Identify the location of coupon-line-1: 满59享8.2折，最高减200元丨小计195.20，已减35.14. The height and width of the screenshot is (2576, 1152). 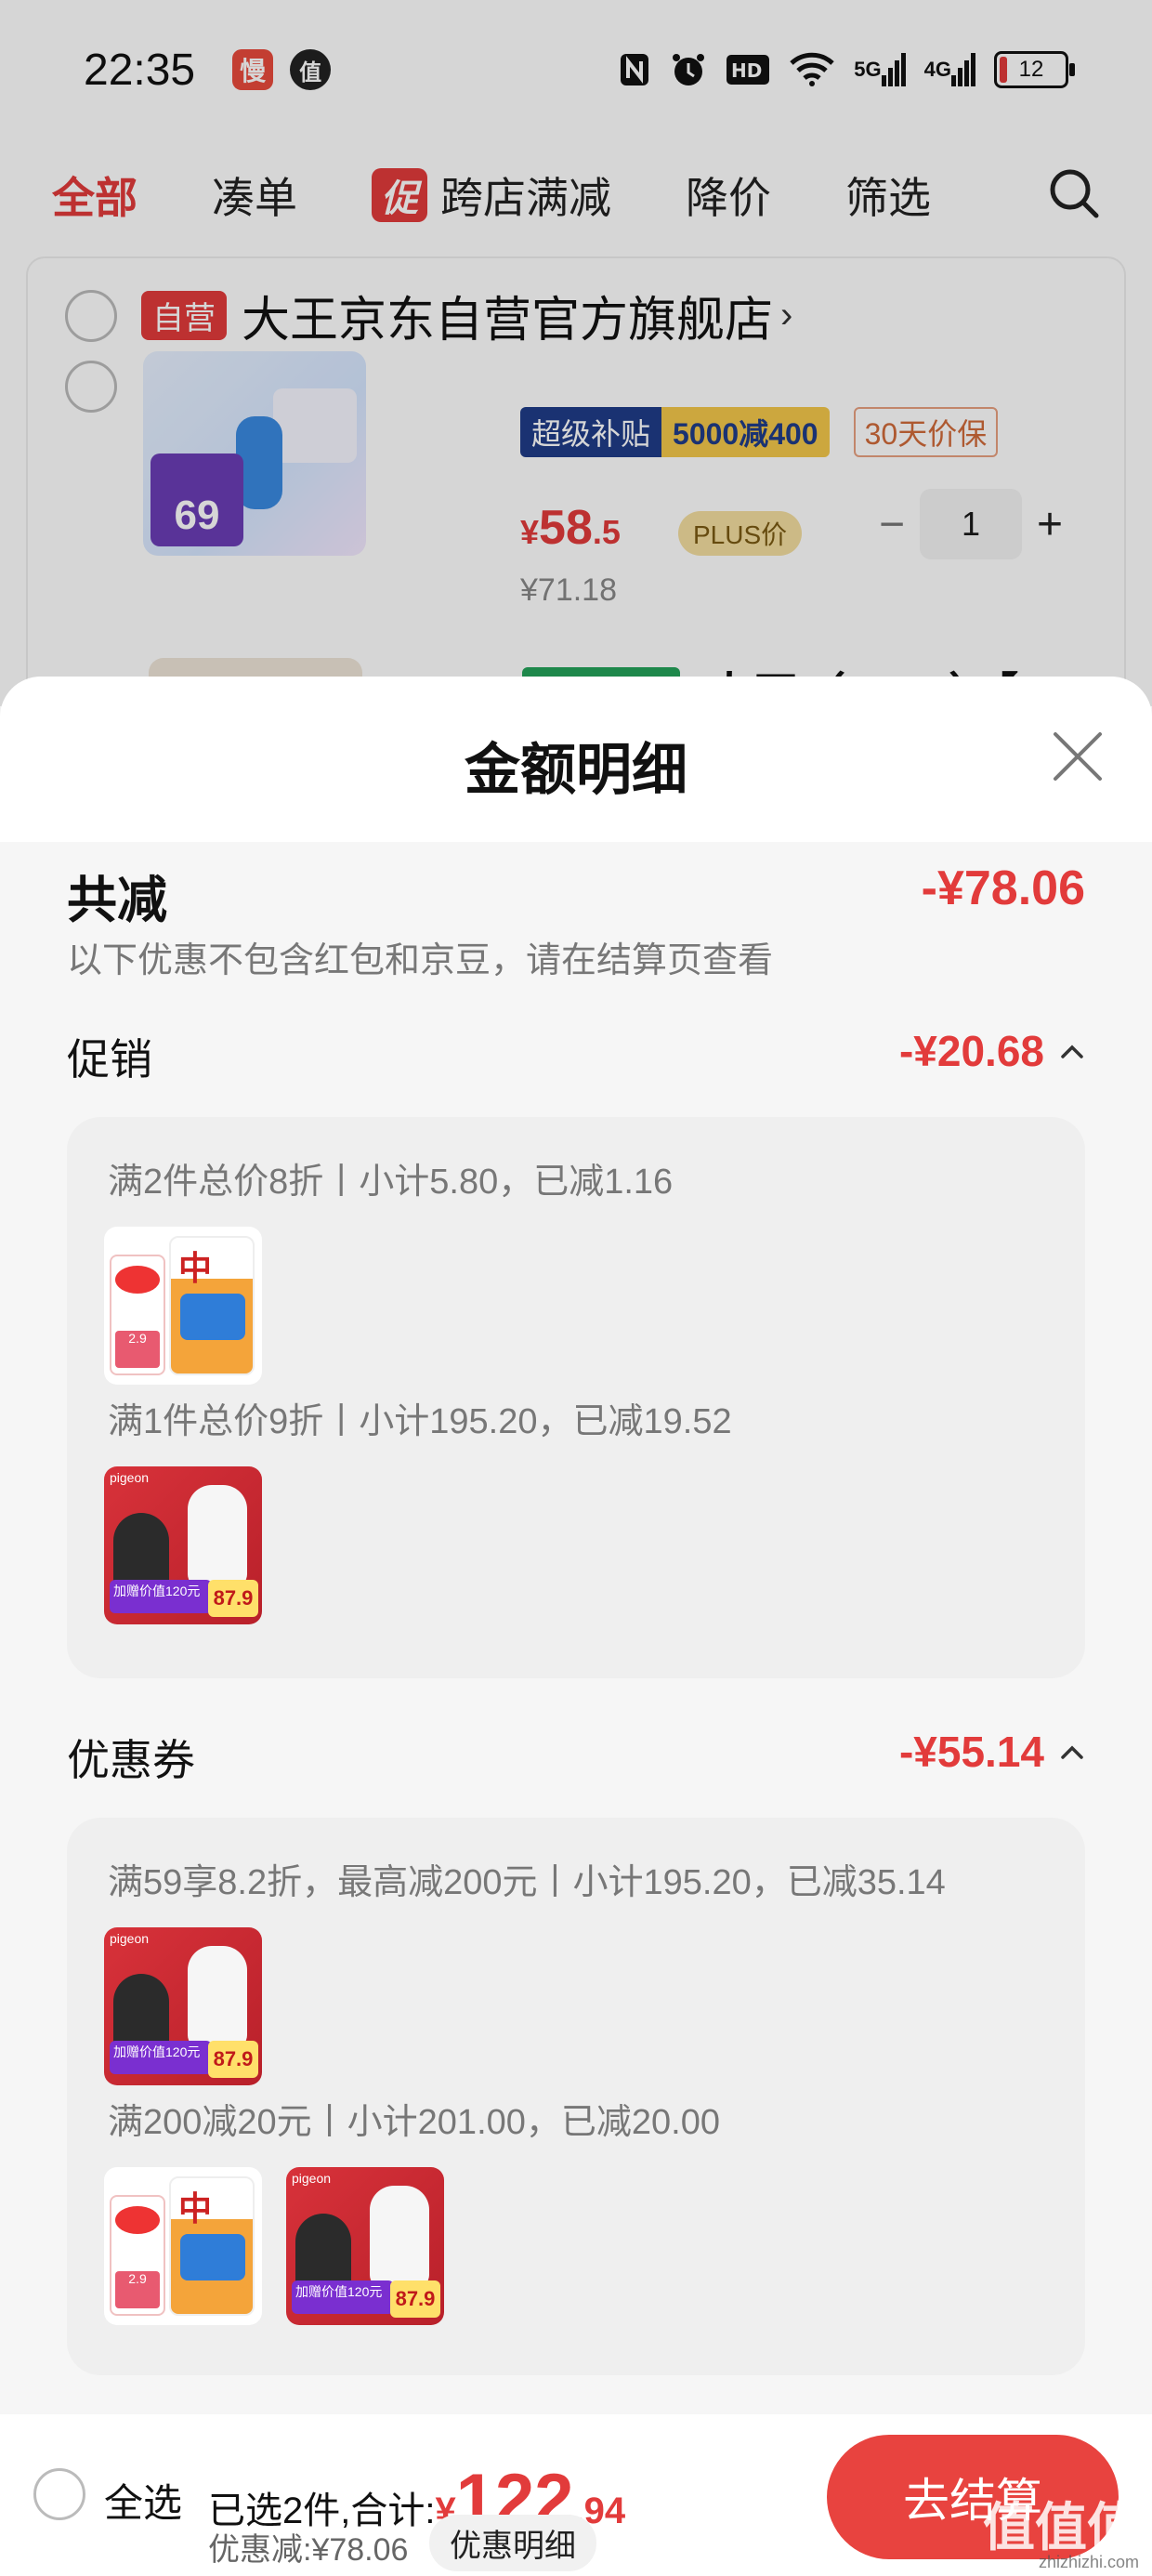
(527, 1882).